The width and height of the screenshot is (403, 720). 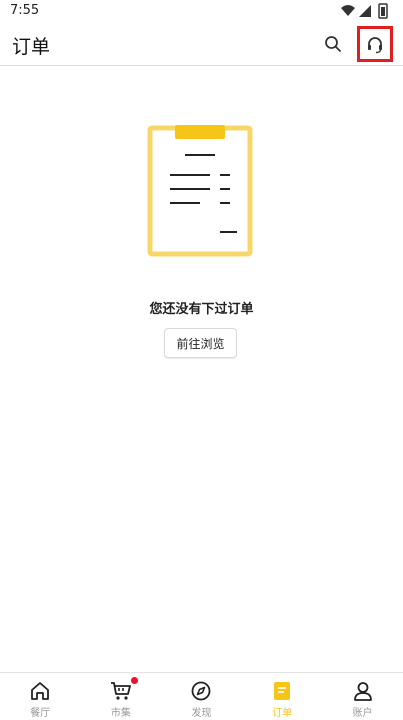 What do you see at coordinates (201, 11) in the screenshot?
I see `status-bar: 7:55` at bounding box center [201, 11].